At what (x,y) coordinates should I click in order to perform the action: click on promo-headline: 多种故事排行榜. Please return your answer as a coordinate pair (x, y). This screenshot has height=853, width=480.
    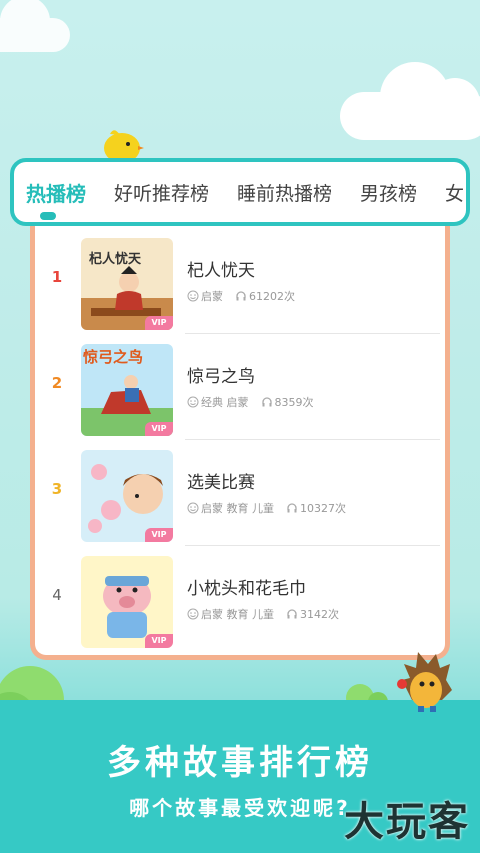
    Looking at the image, I should click on (240, 763).